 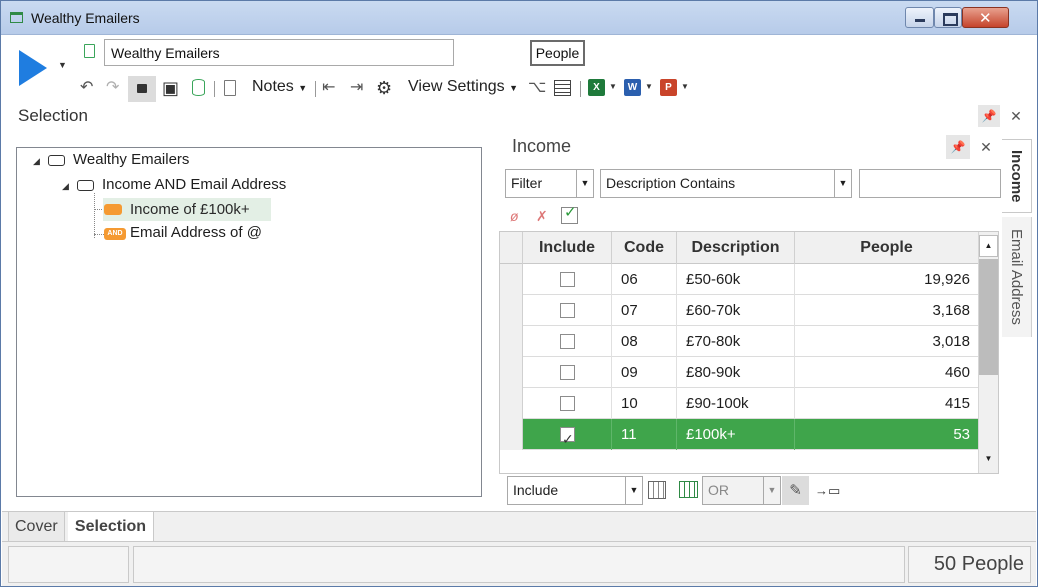 What do you see at coordinates (279, 52) in the screenshot?
I see `selection-name-input` at bounding box center [279, 52].